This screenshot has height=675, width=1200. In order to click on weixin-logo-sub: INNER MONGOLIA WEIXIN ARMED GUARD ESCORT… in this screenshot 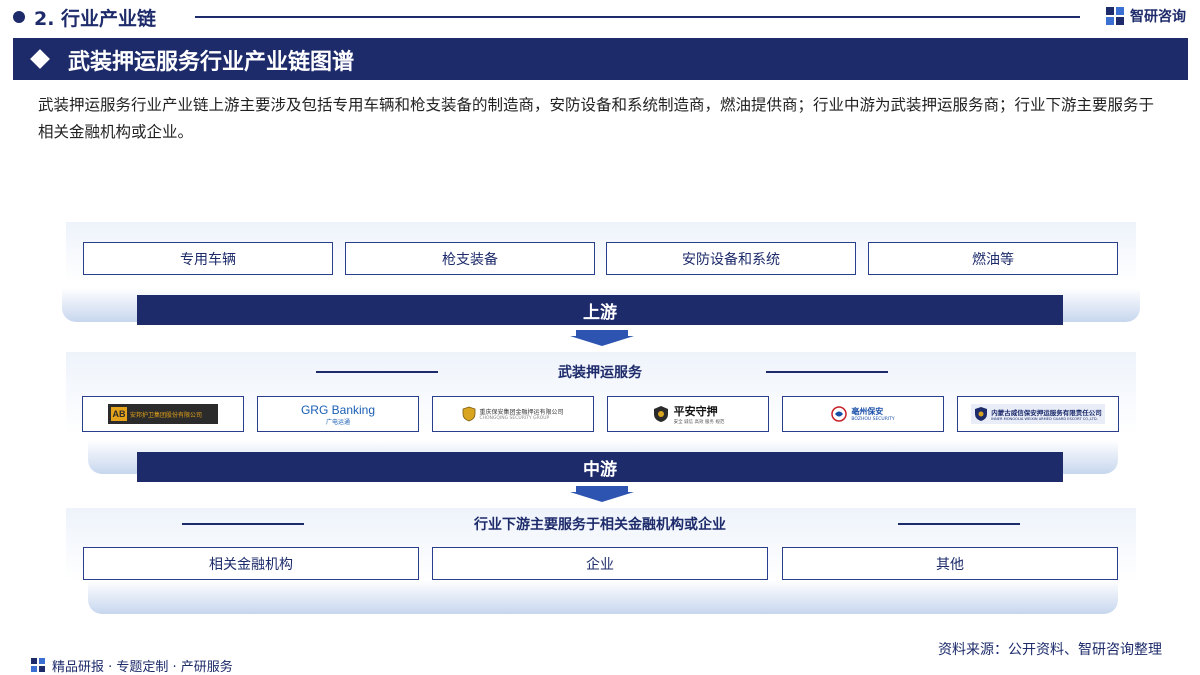, I will do `click(1044, 419)`.